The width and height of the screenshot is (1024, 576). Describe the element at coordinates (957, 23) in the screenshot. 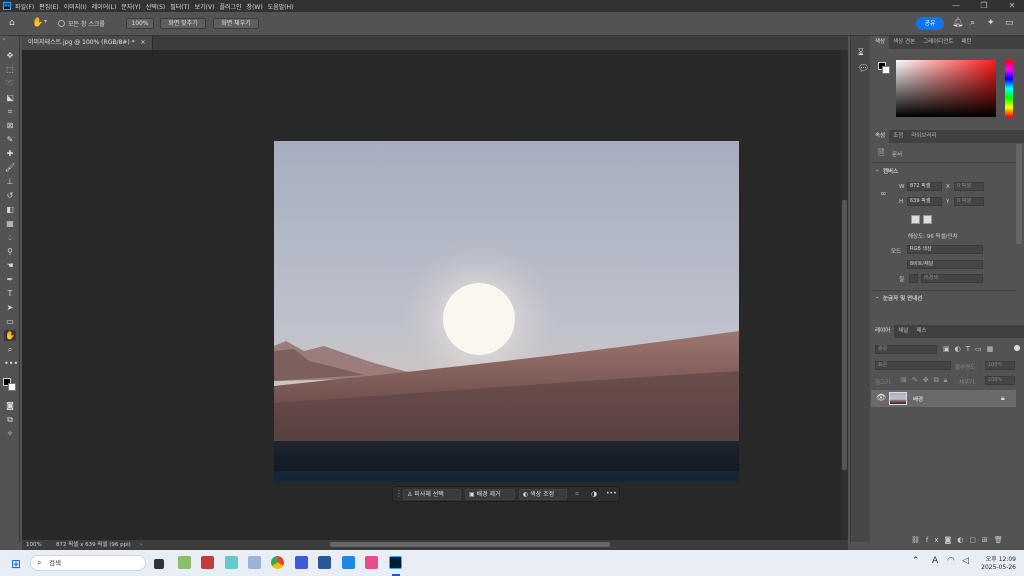

I see `bell-icon: 🔔︎` at that location.